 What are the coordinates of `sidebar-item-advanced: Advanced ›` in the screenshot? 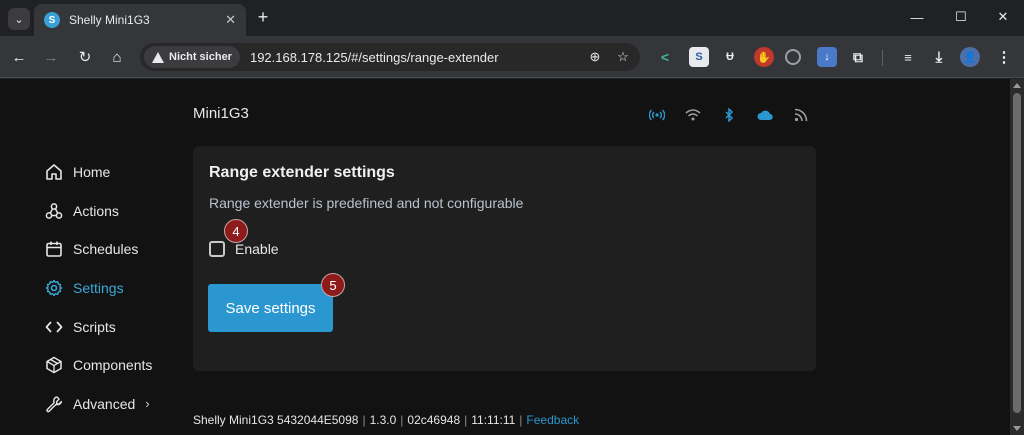 It's located at (98, 404).